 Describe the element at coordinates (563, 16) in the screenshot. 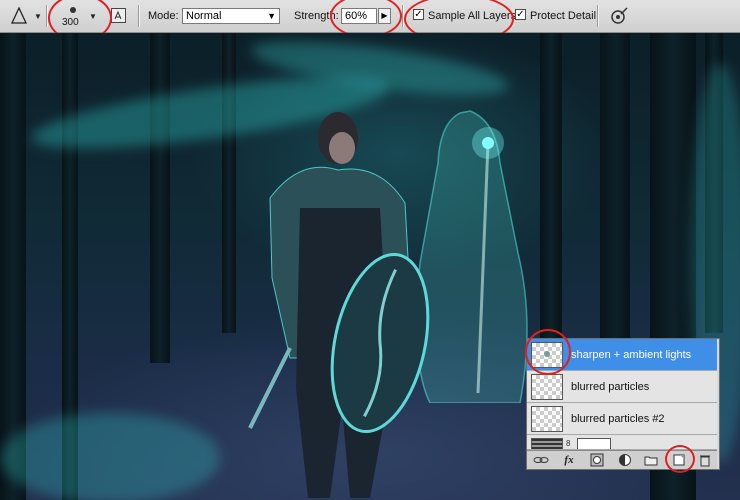

I see `protect-detail-label: Protect Detail` at that location.